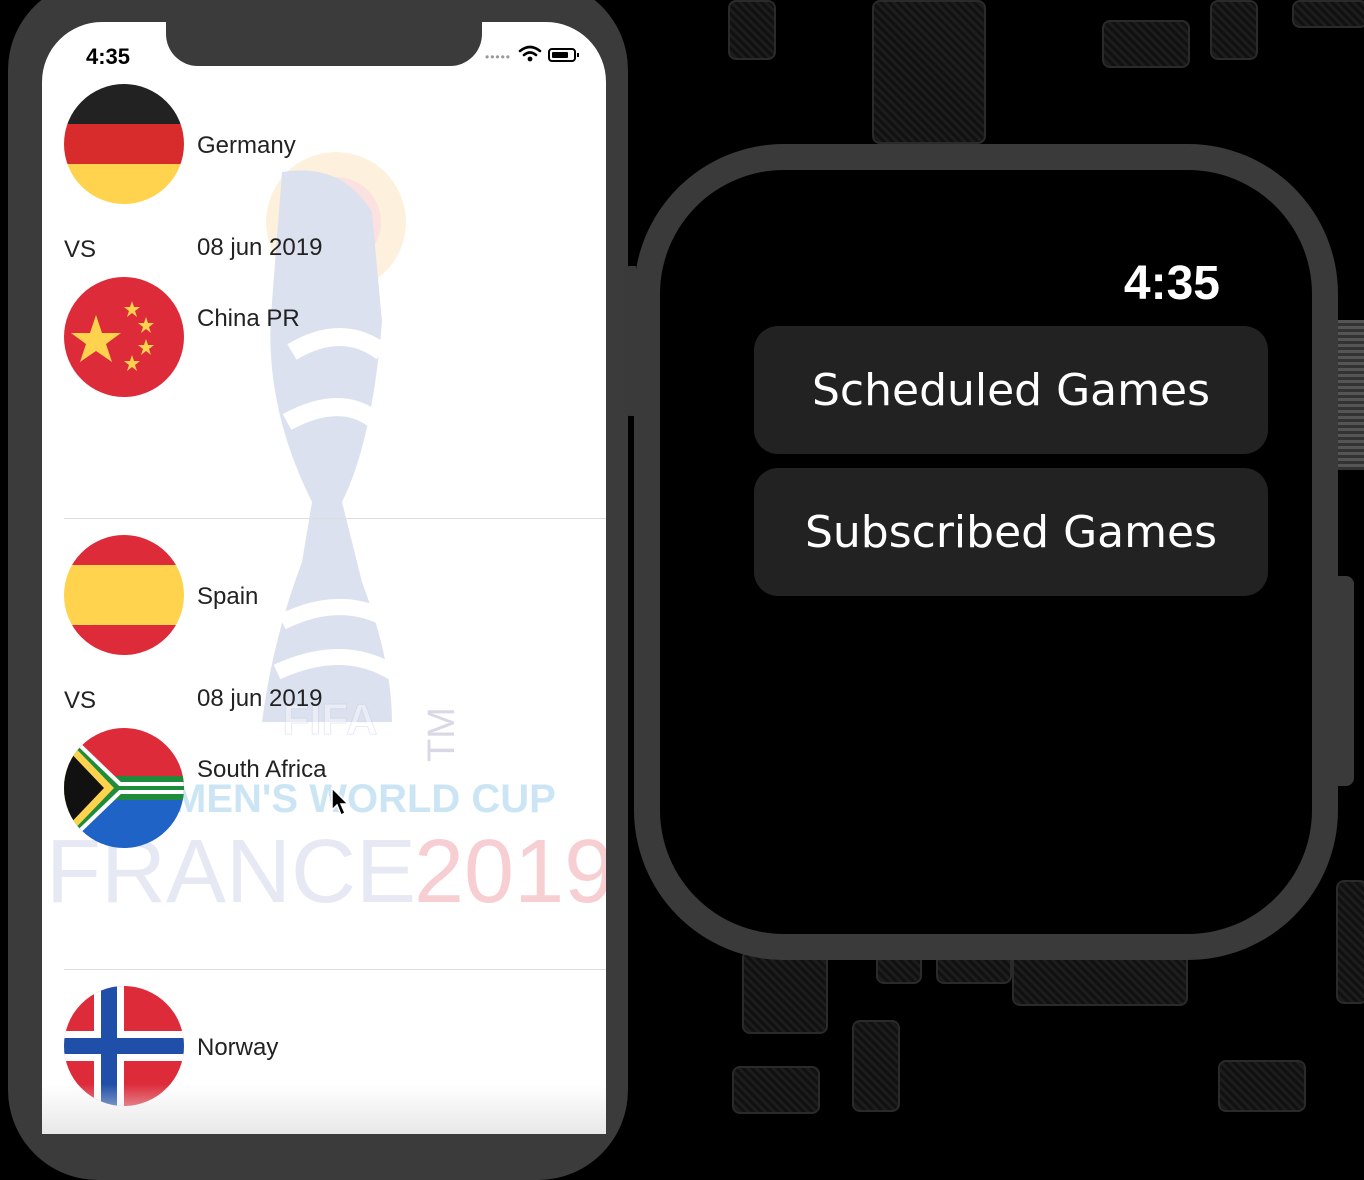 This screenshot has height=1180, width=1364. What do you see at coordinates (1171, 283) in the screenshot?
I see `watch-time: 4:35` at bounding box center [1171, 283].